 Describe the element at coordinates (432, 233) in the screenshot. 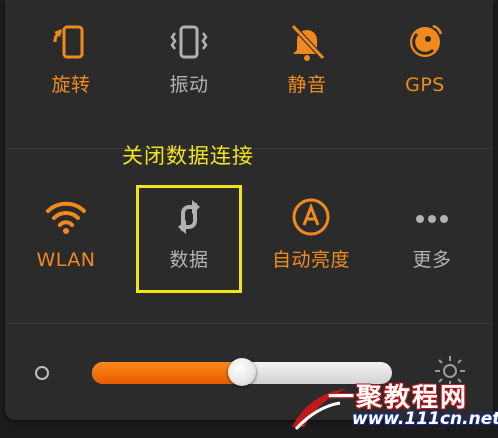

I see `toggle-more: 更多` at that location.